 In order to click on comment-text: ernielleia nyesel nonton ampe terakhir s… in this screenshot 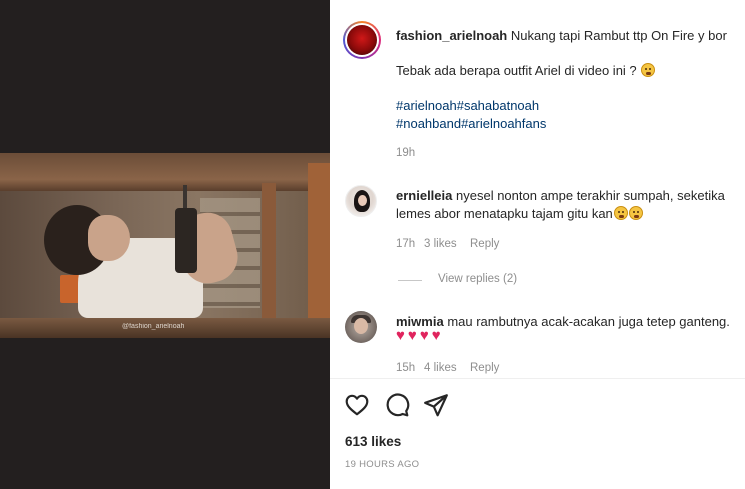, I will do `click(560, 195)`.